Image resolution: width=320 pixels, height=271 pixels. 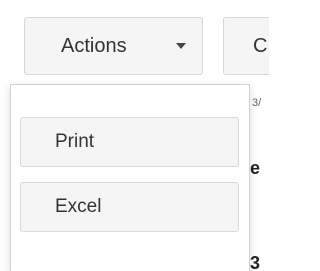 What do you see at coordinates (260, 45) in the screenshot?
I see `partial-button-label: C` at bounding box center [260, 45].